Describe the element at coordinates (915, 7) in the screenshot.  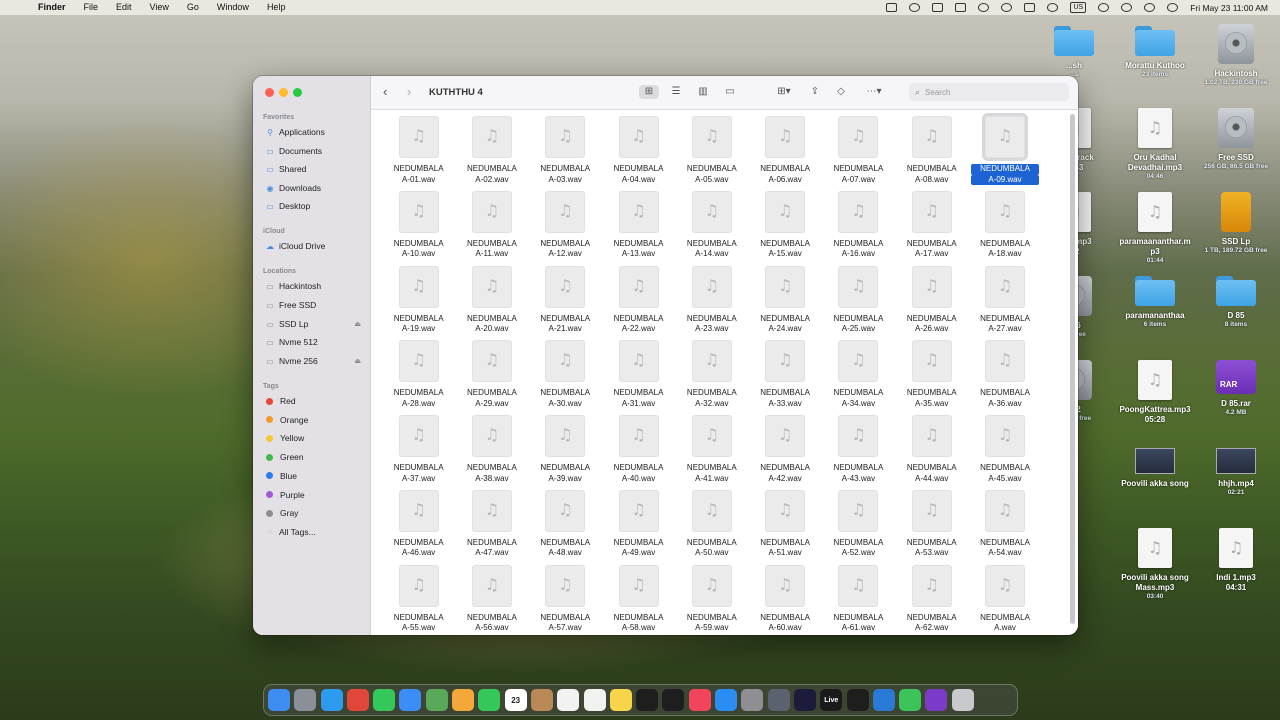
I see `creative-cloud-icon` at that location.